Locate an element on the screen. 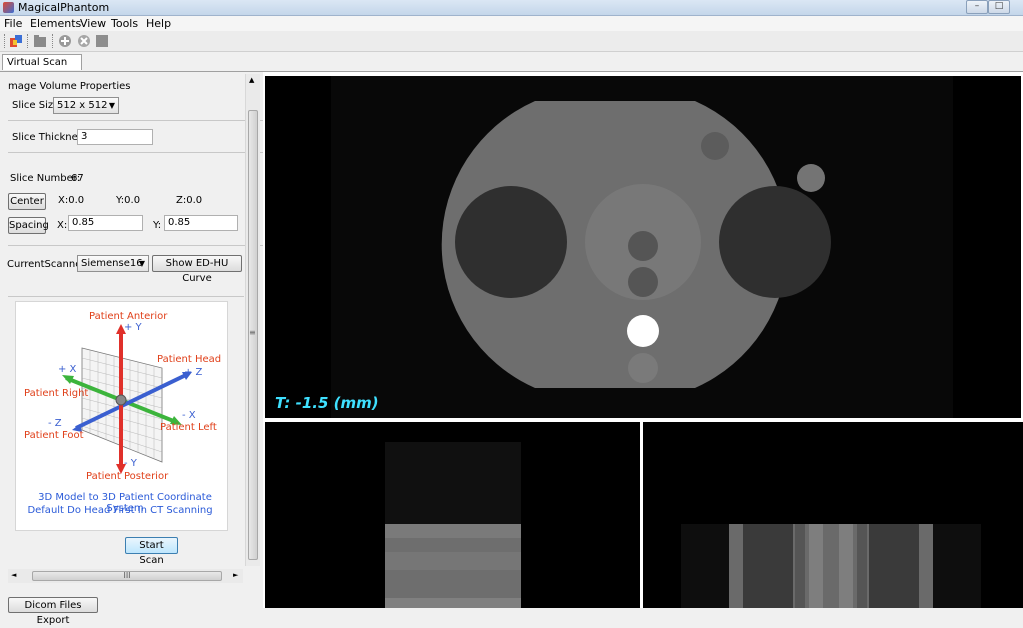  scroll-right-icon: ► is located at coordinates (235, 575).